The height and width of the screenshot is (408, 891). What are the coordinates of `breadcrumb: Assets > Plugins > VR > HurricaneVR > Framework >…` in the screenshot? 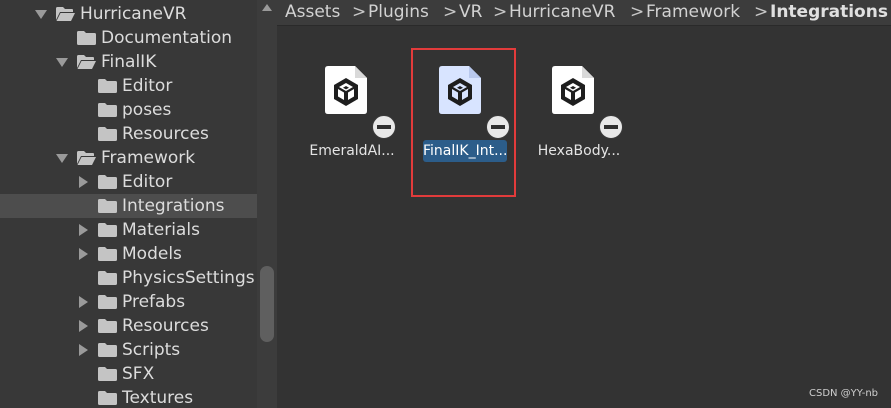 It's located at (584, 13).